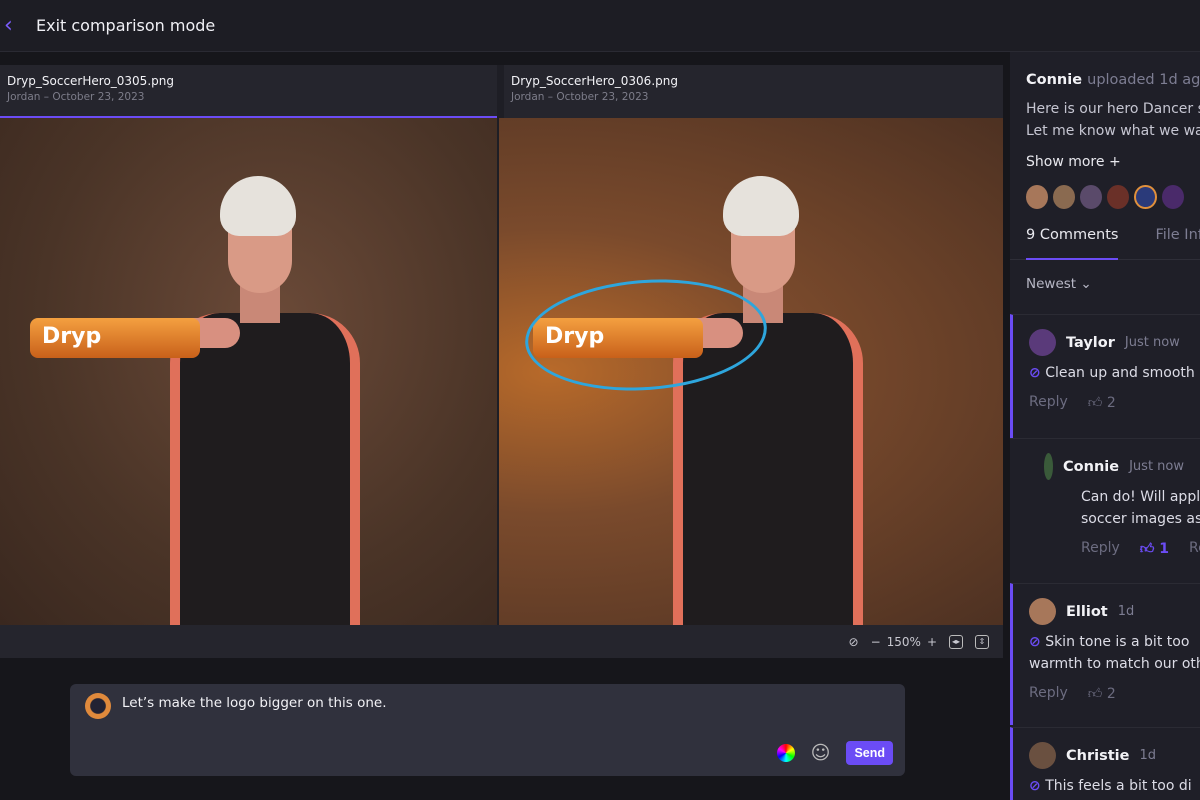 This screenshot has width=1200, height=800. I want to click on send-button: Send, so click(869, 753).